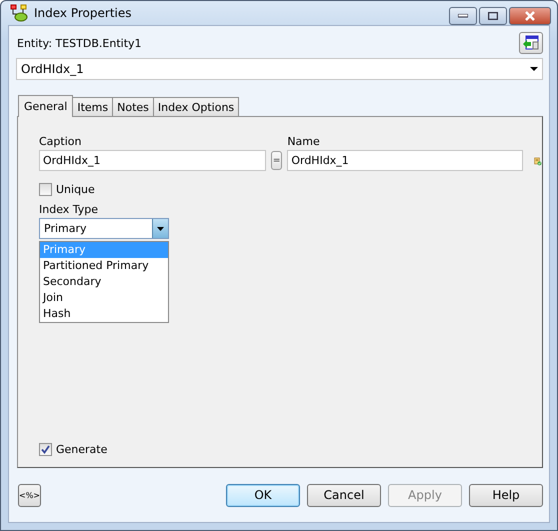 This screenshot has height=531, width=558. I want to click on dropdown-option: Secondary, so click(104, 282).